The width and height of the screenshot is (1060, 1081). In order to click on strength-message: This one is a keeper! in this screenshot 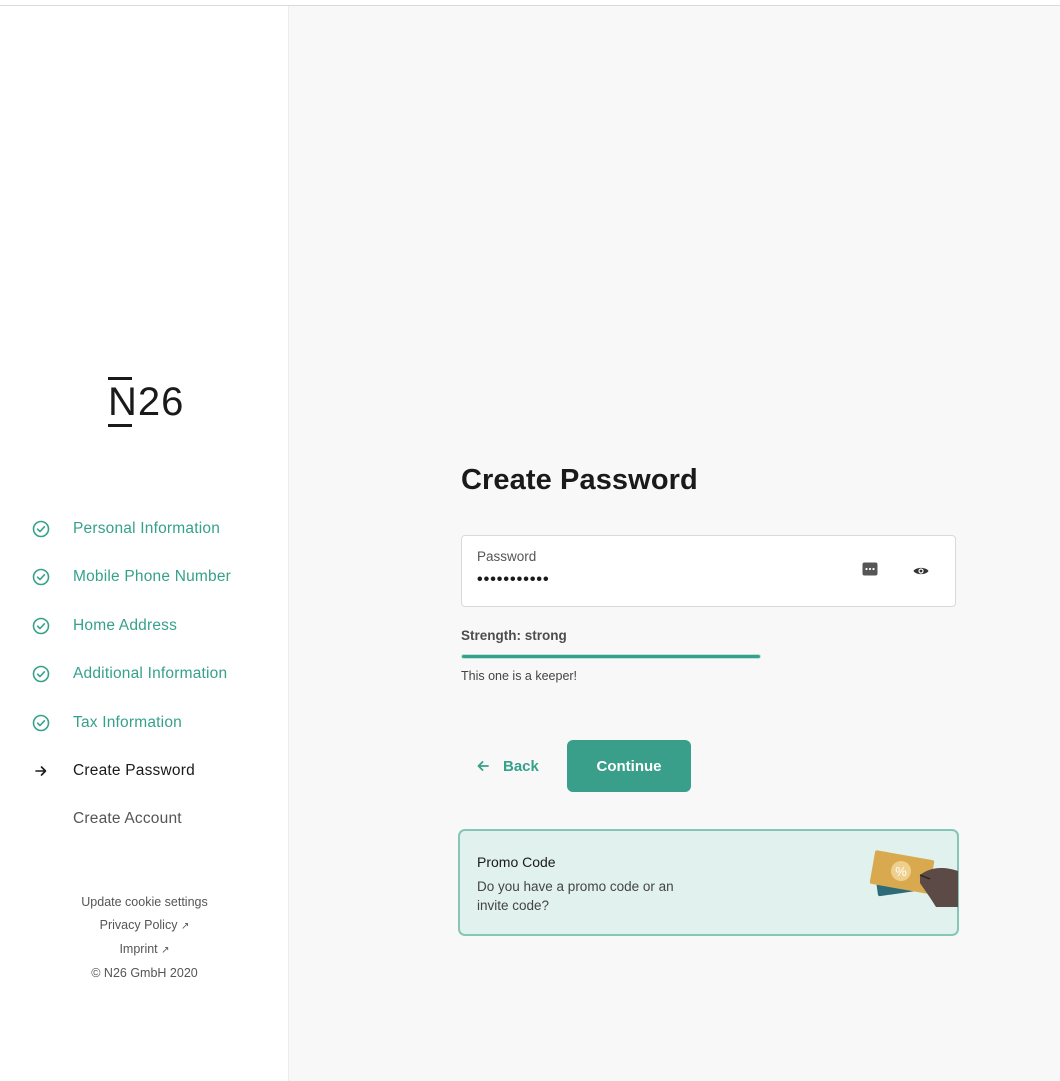, I will do `click(519, 676)`.